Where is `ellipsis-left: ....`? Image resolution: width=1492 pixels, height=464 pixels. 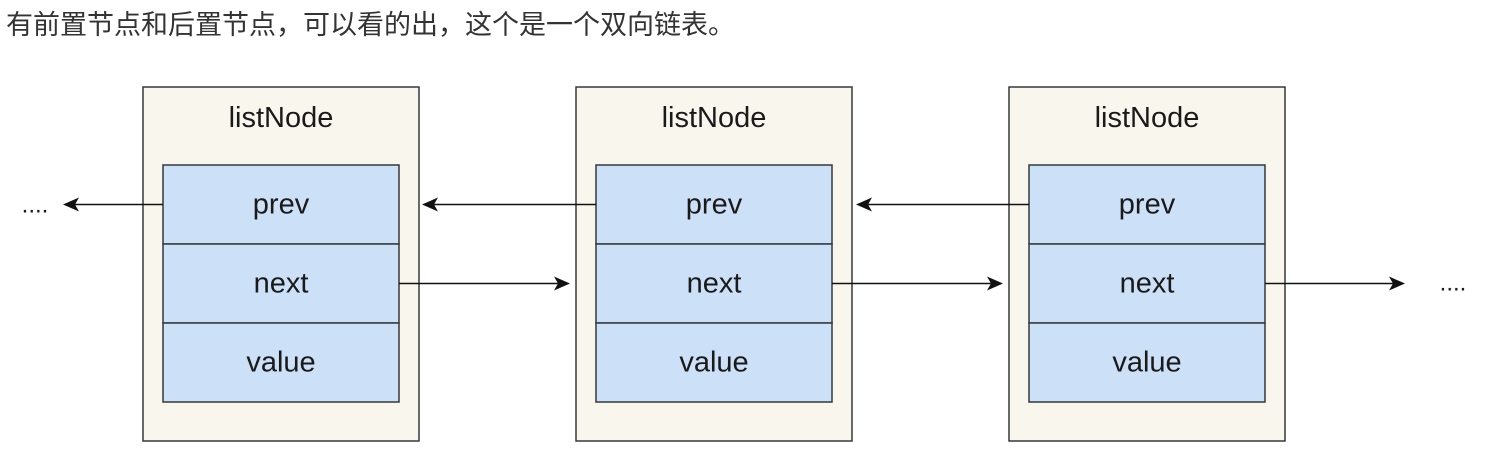 ellipsis-left: .... is located at coordinates (35, 205).